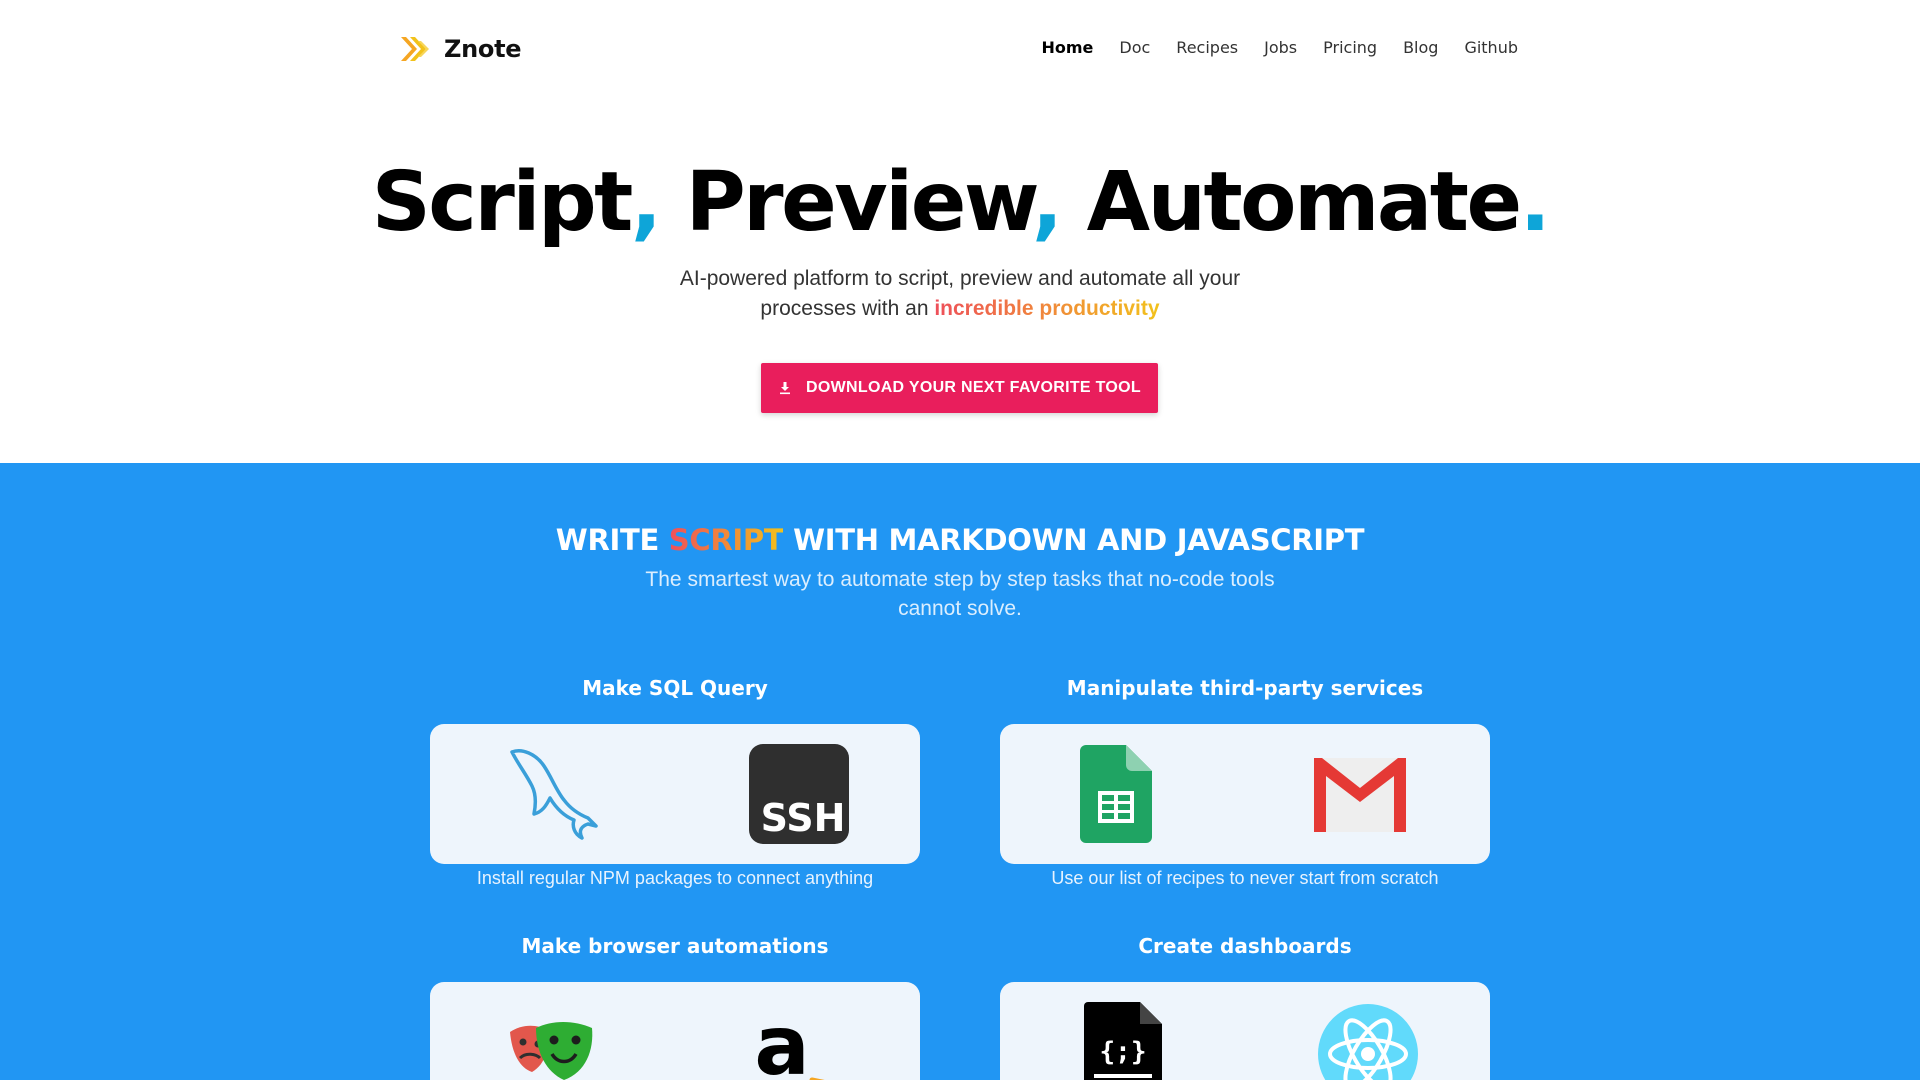 The height and width of the screenshot is (1080, 1920). What do you see at coordinates (675, 794) in the screenshot?
I see `feature-card: SSH` at bounding box center [675, 794].